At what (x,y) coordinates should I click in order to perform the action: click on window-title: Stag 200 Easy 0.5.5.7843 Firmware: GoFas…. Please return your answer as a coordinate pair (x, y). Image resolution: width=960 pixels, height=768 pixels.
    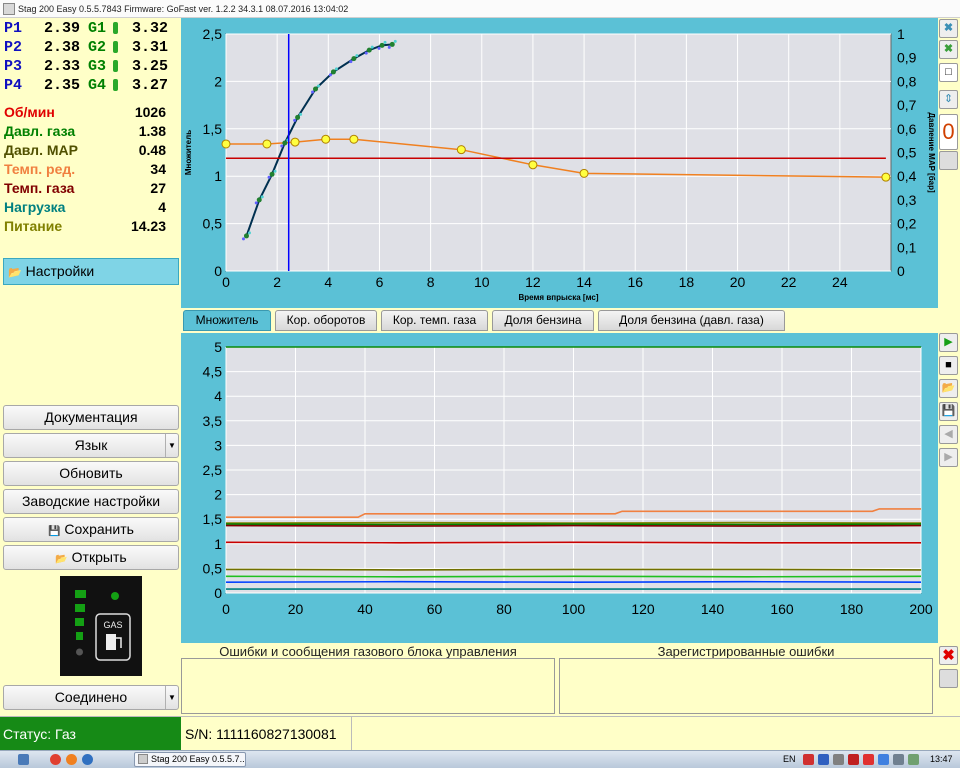
    Looking at the image, I should click on (183, 9).